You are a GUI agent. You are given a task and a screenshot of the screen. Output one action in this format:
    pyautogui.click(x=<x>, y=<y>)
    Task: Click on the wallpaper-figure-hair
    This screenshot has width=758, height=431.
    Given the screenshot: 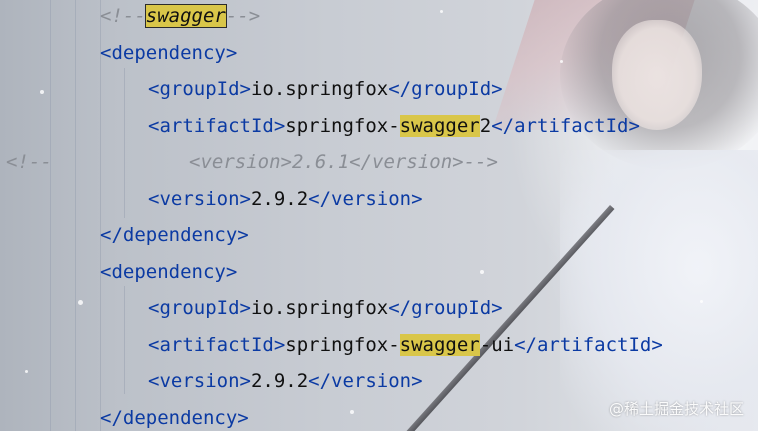 What is the action you would take?
    pyautogui.click(x=659, y=85)
    